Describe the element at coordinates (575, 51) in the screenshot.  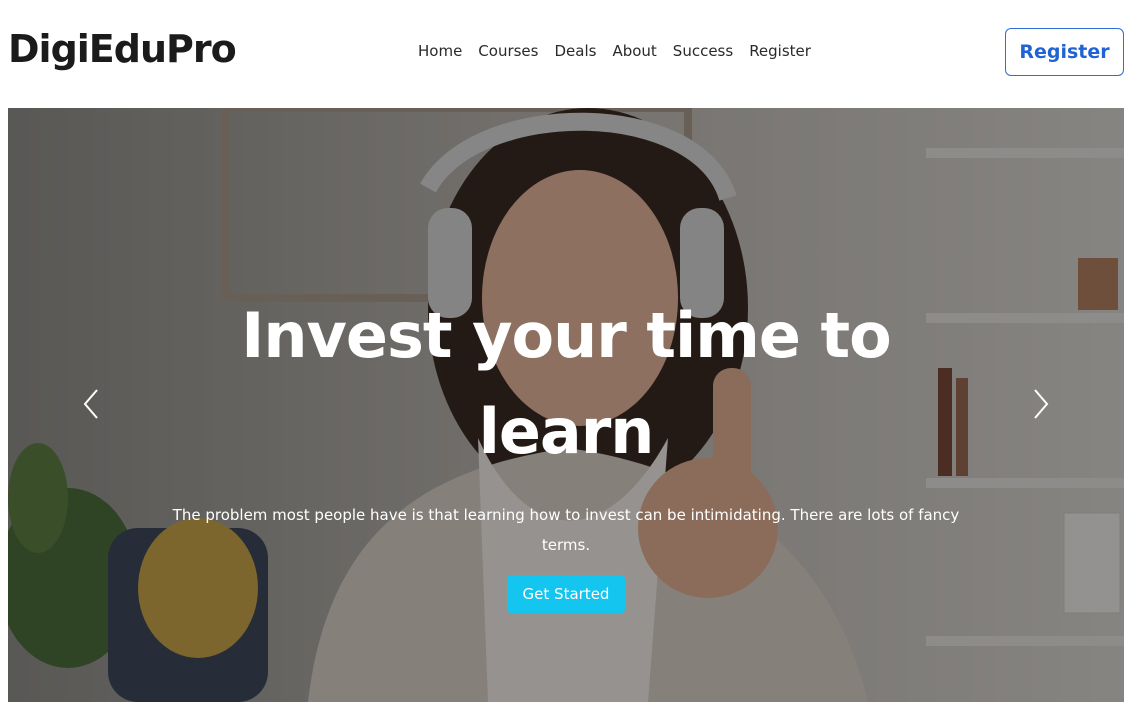
I see `nav-deals: Deals` at that location.